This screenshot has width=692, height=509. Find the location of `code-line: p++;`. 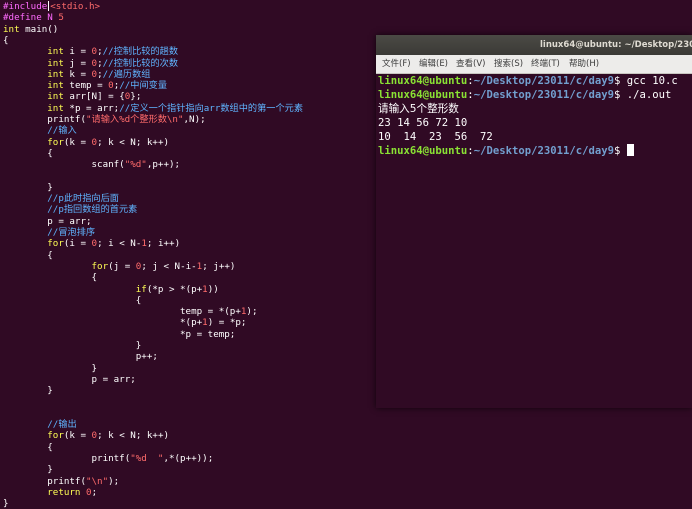

code-line: p++; is located at coordinates (80, 356).